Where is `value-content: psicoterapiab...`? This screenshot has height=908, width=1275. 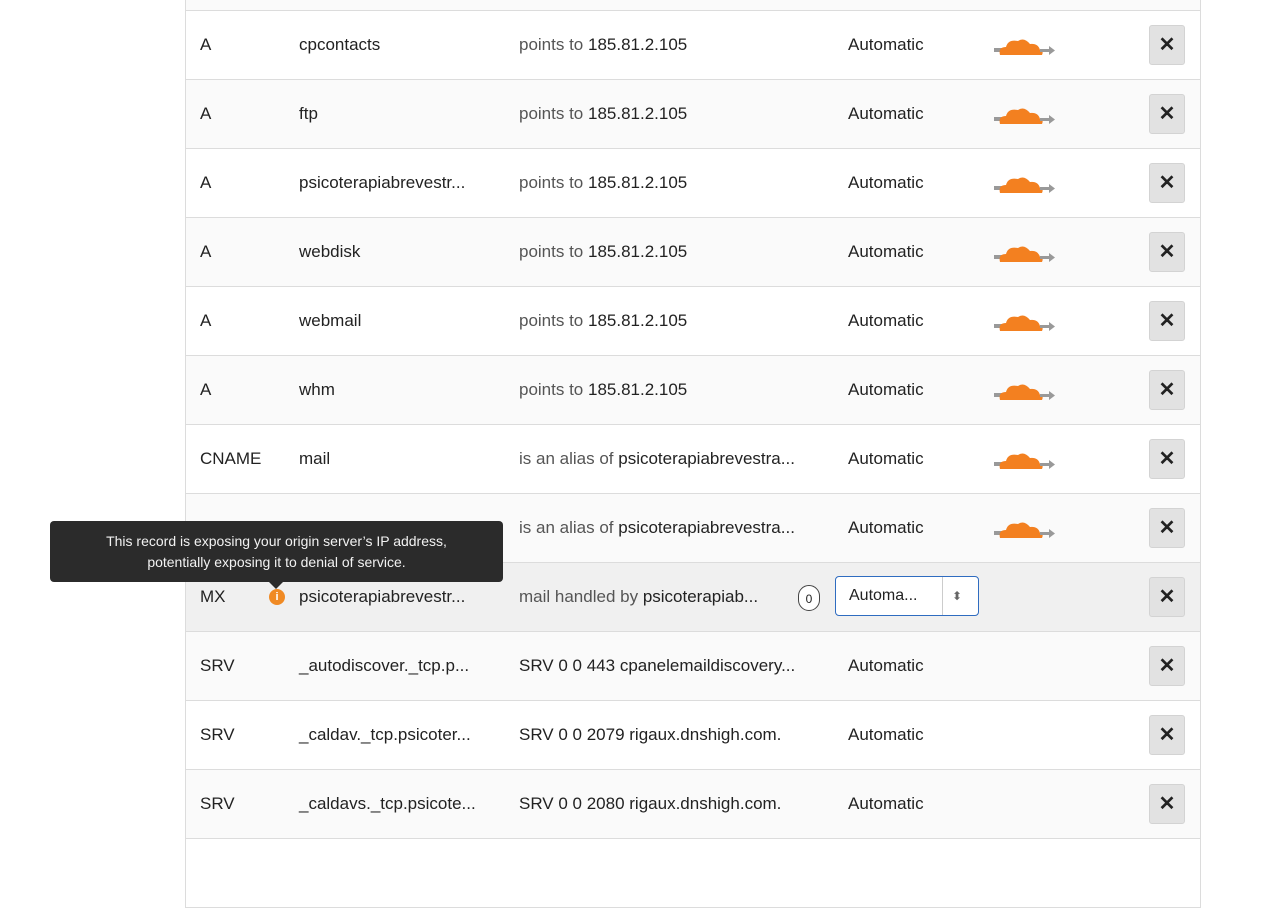
value-content: psicoterapiab... is located at coordinates (700, 596).